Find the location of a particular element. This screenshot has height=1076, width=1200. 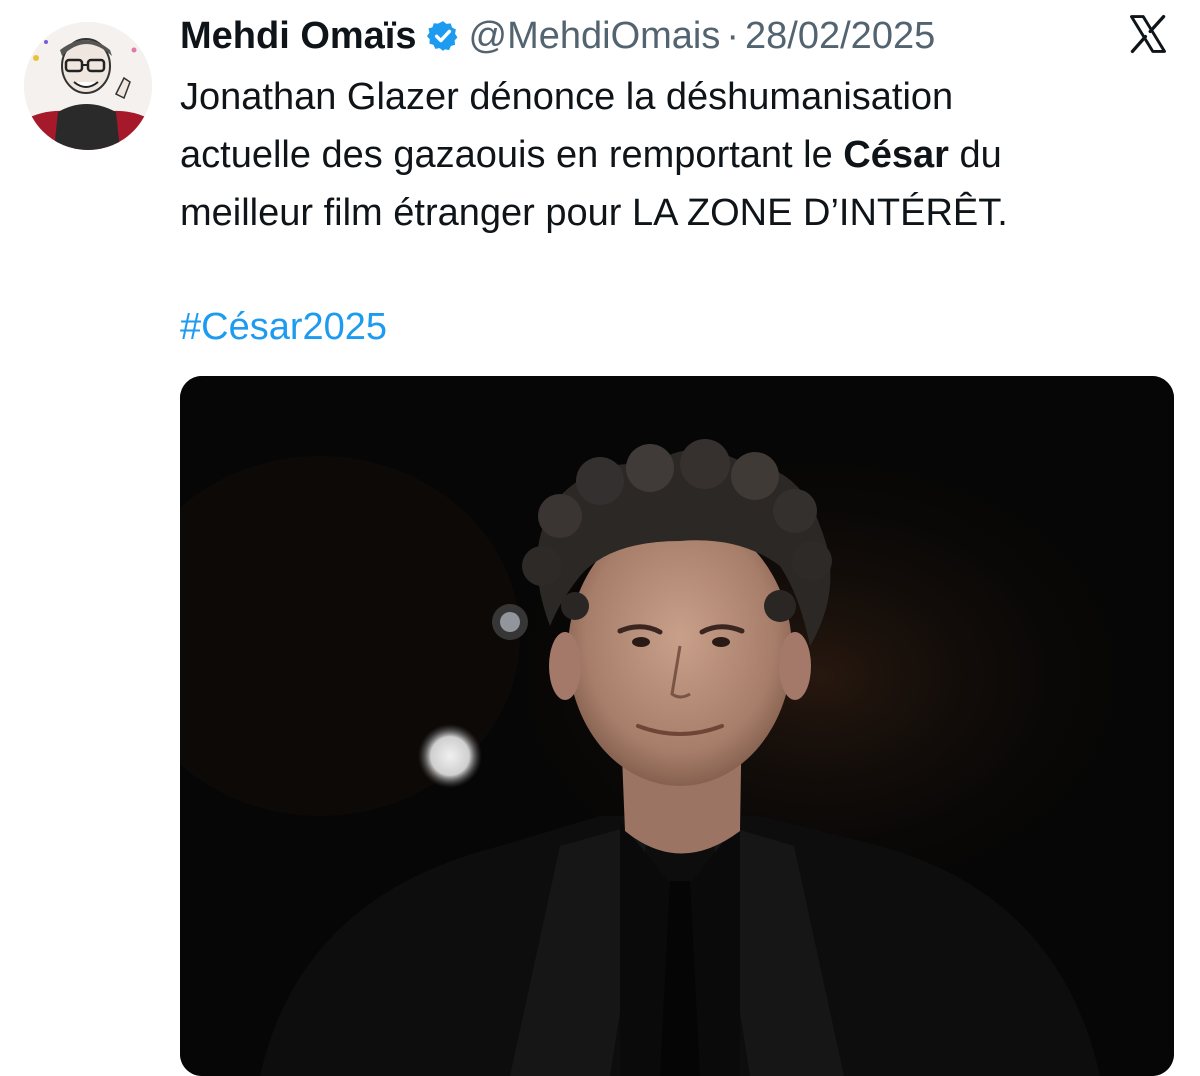

avatar-illustration is located at coordinates (88, 86).